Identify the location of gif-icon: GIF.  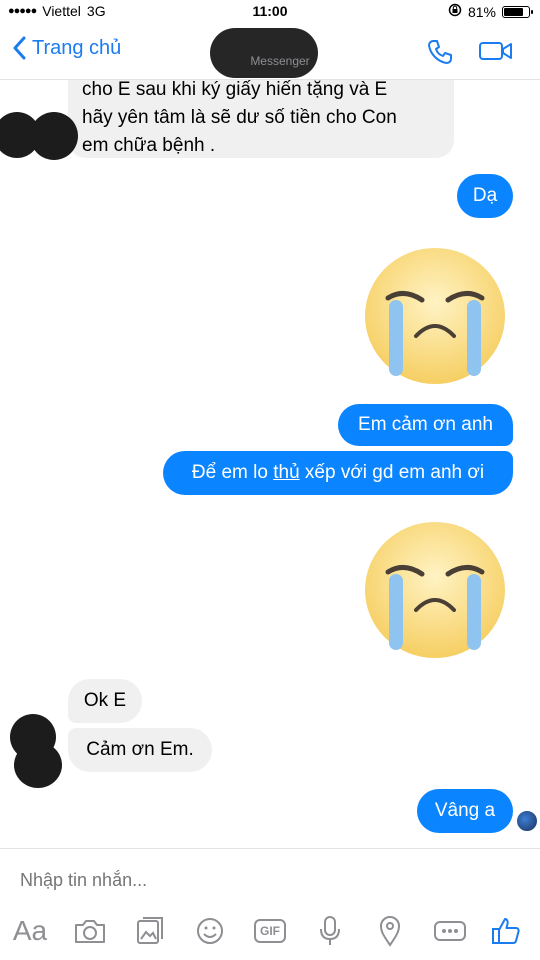
(270, 931).